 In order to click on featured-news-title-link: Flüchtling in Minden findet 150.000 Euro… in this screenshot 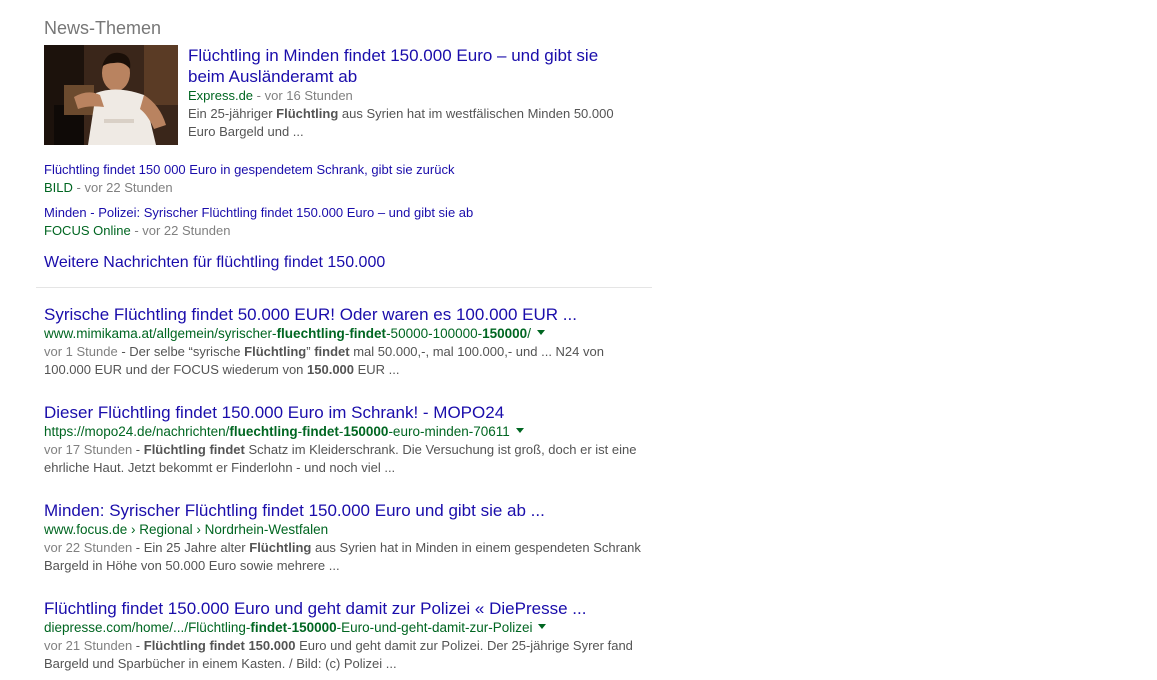, I will do `click(413, 66)`.